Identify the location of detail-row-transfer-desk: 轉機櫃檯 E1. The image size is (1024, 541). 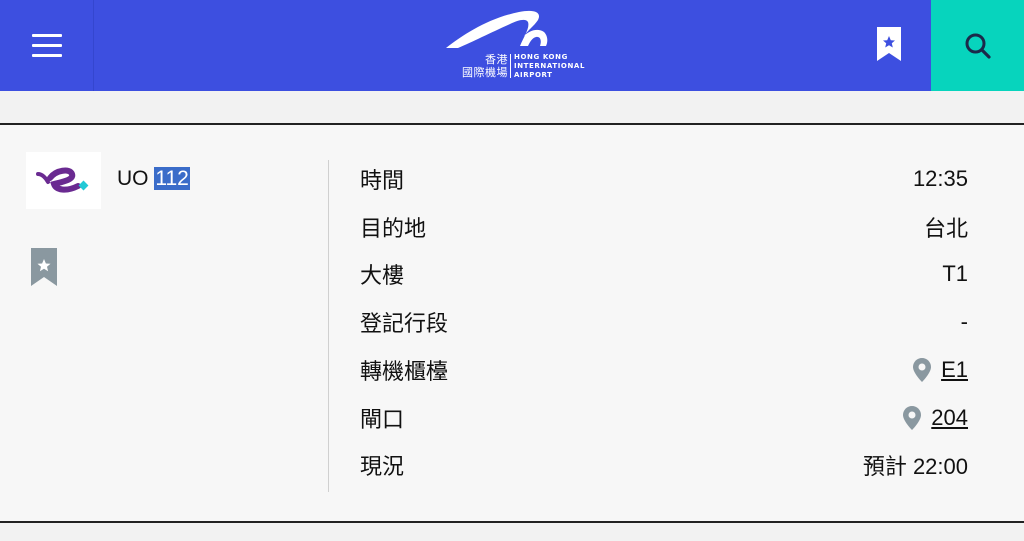
(664, 370).